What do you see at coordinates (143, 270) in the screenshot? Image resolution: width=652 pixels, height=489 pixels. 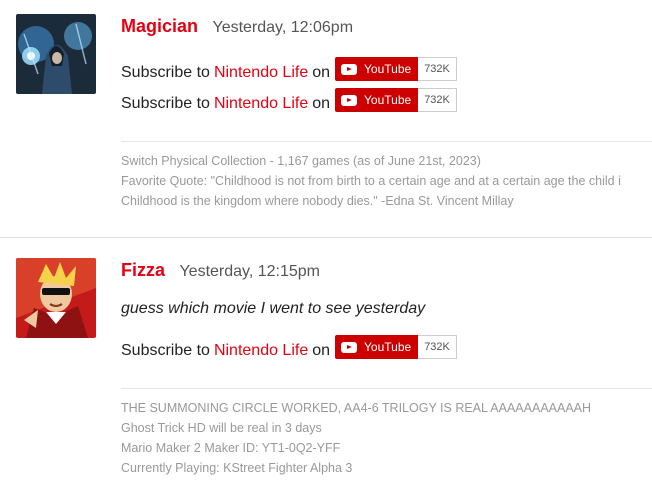 I see `author-name: Fizza` at bounding box center [143, 270].